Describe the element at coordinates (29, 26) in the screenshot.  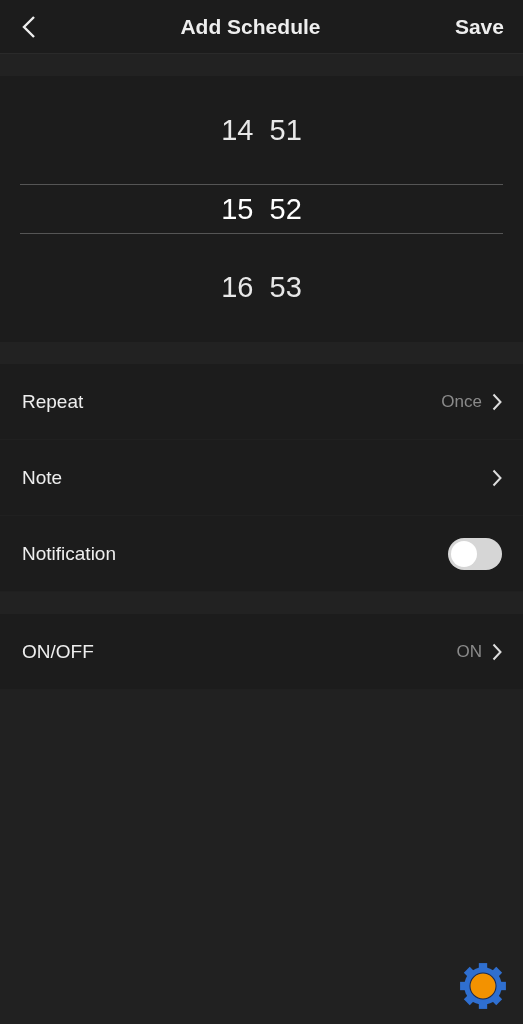
I see `back-icon` at that location.